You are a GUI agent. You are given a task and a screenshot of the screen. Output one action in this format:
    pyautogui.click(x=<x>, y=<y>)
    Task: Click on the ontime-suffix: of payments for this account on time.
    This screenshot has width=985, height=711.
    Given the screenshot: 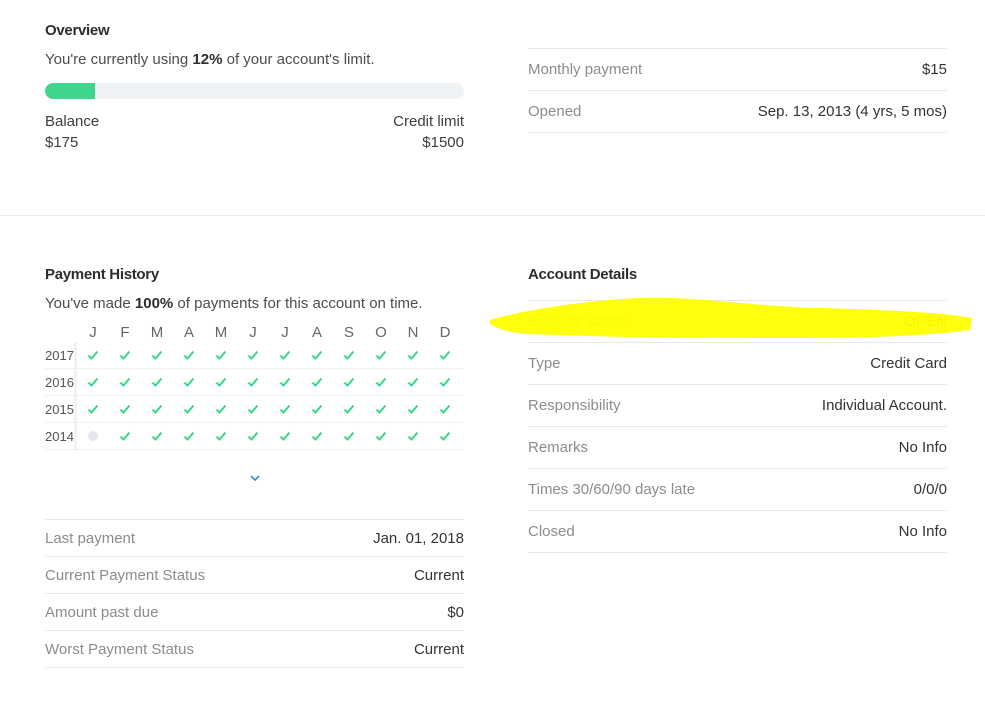 What is the action you would take?
    pyautogui.click(x=298, y=303)
    